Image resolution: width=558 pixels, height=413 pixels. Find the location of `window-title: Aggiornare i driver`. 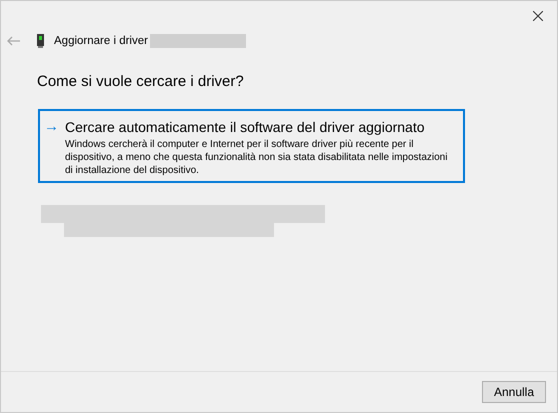

window-title: Aggiornare i driver is located at coordinates (101, 41).